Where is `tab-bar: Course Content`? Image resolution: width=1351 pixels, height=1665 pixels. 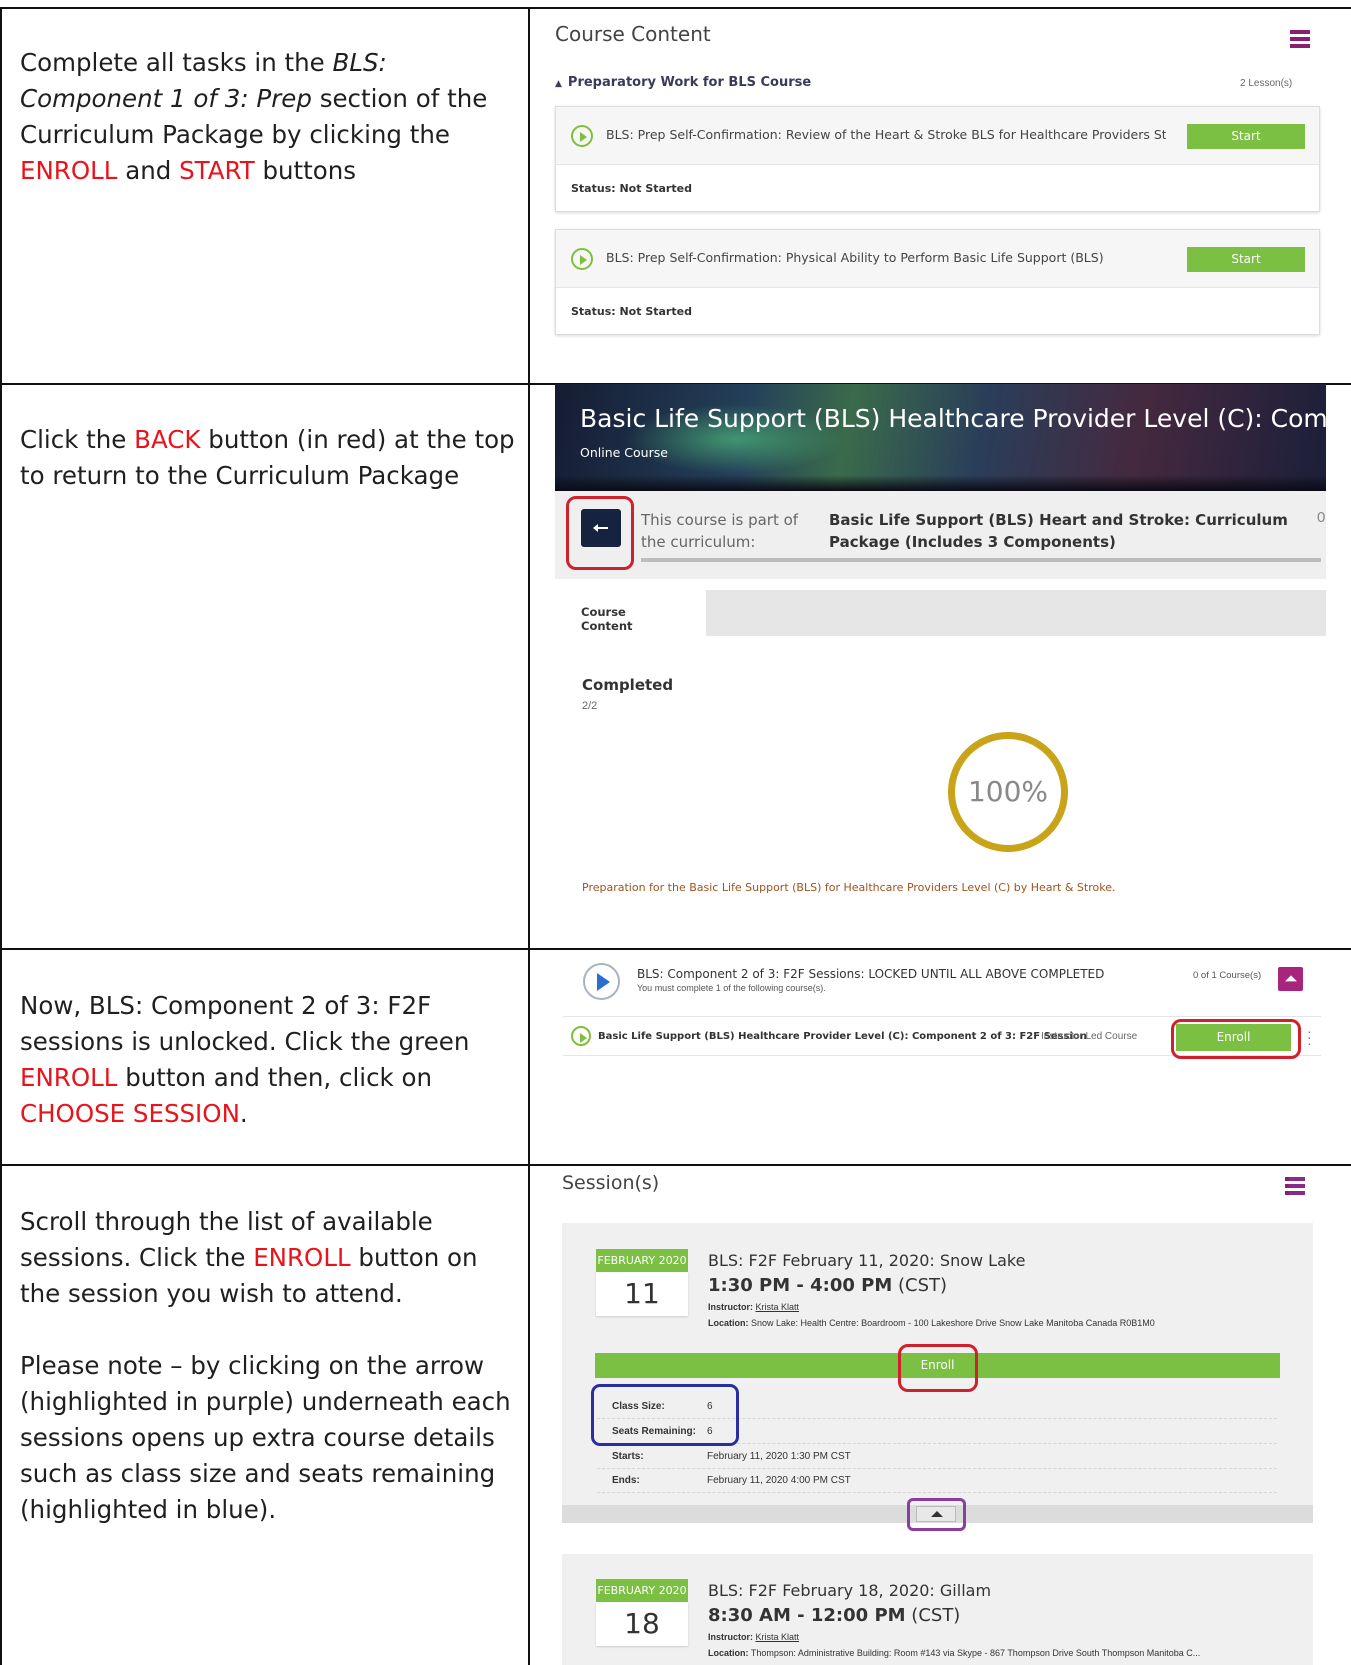 tab-bar: Course Content is located at coordinates (940, 613).